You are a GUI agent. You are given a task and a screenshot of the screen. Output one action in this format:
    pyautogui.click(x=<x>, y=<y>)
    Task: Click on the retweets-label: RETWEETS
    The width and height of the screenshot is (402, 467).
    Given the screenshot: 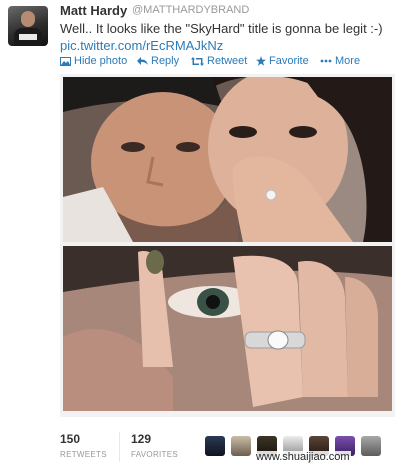 What is the action you would take?
    pyautogui.click(x=83, y=454)
    